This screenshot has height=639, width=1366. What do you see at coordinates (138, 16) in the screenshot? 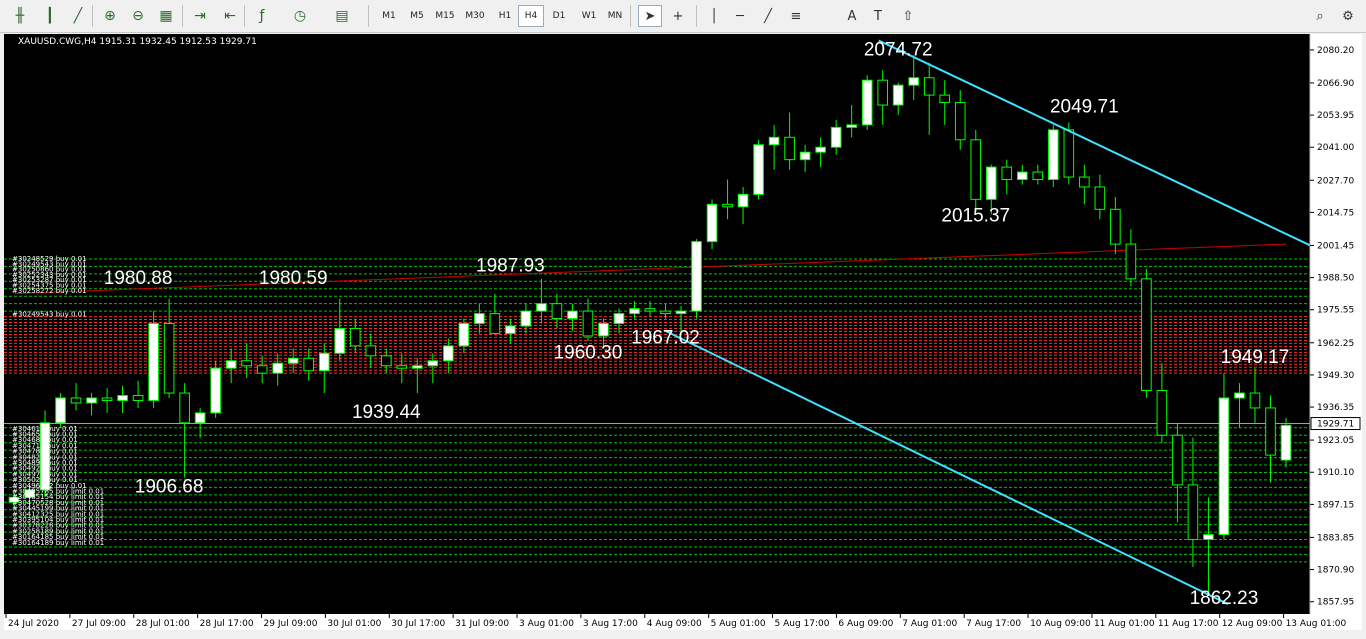
I see `zoom-out-button: ⊖` at bounding box center [138, 16].